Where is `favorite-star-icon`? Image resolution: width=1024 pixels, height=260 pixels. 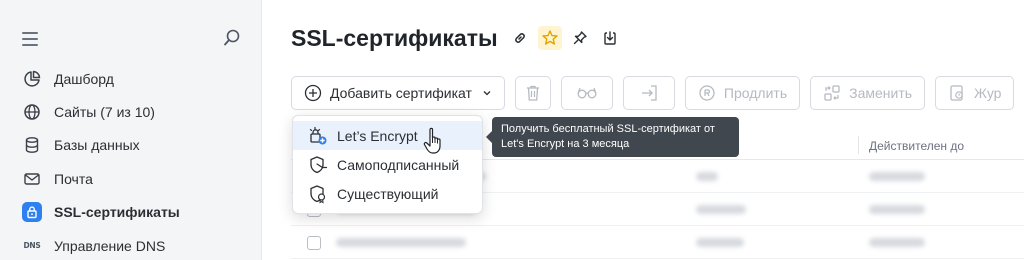 favorite-star-icon is located at coordinates (550, 38).